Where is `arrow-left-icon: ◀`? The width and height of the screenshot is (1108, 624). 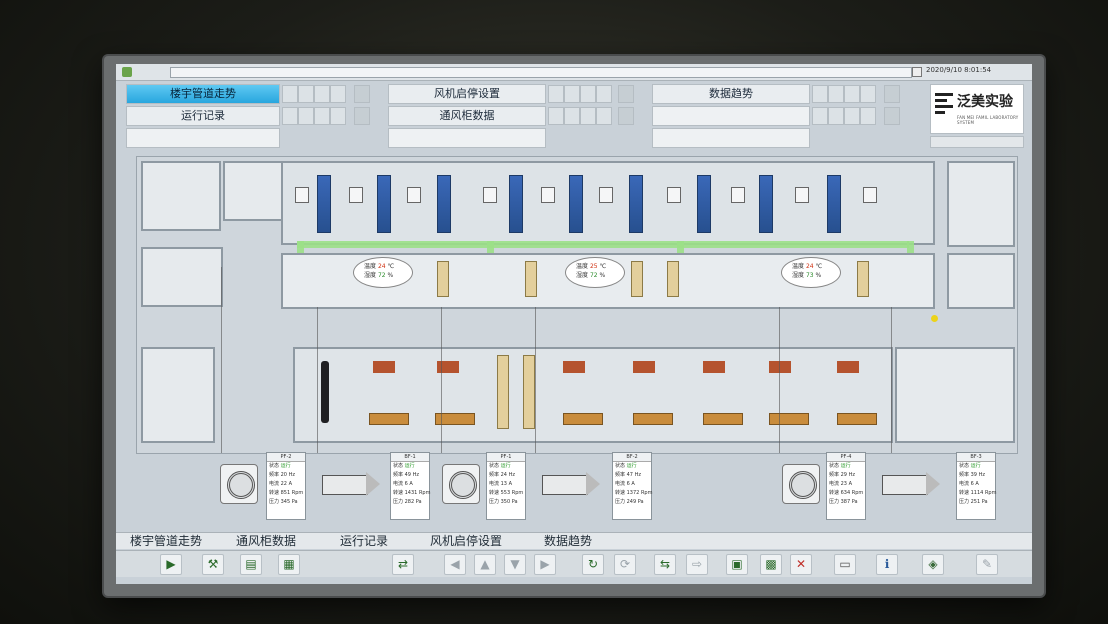 arrow-left-icon: ◀ is located at coordinates (455, 564).